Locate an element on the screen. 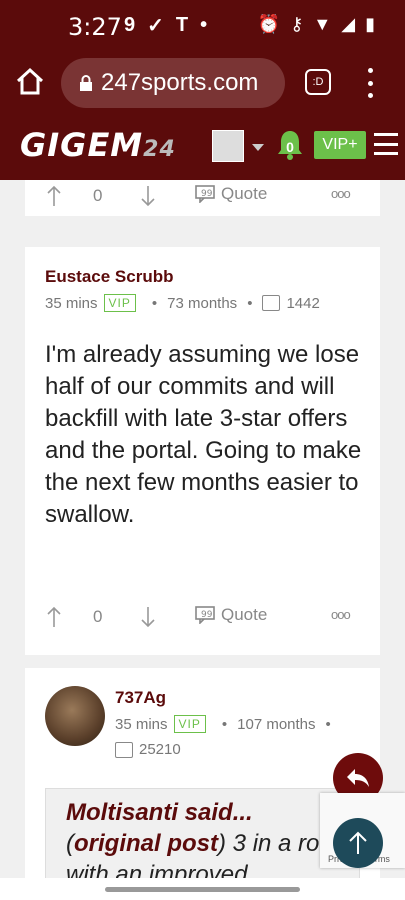  post-card: 0 99 Quote ooo is located at coordinates (202, 198).